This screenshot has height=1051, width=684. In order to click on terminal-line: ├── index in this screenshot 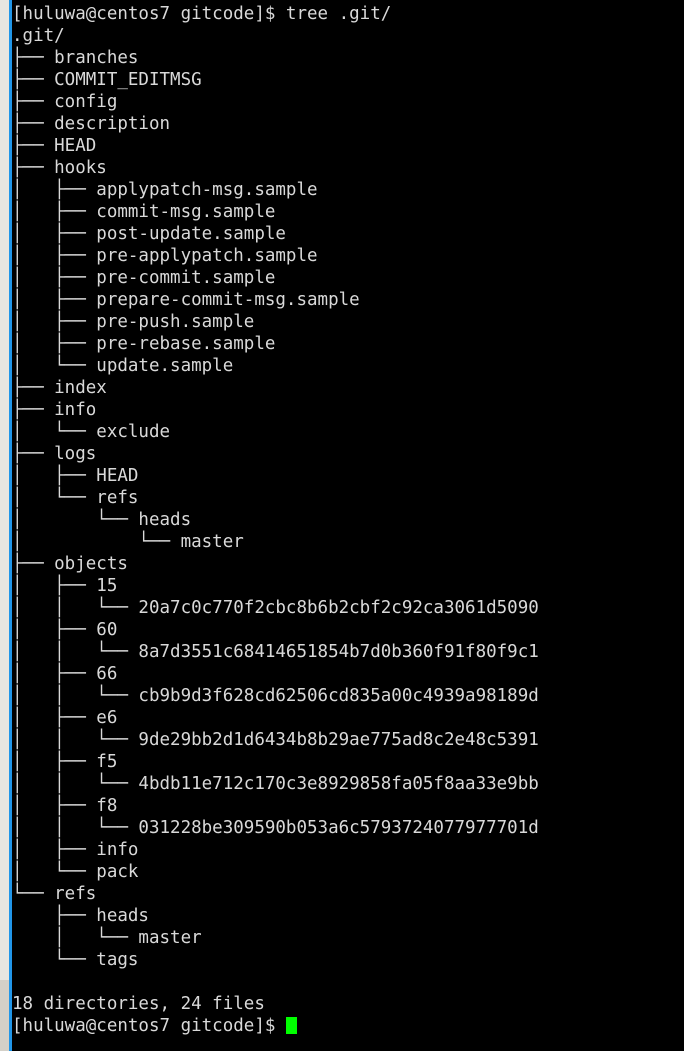, I will do `click(59, 388)`.